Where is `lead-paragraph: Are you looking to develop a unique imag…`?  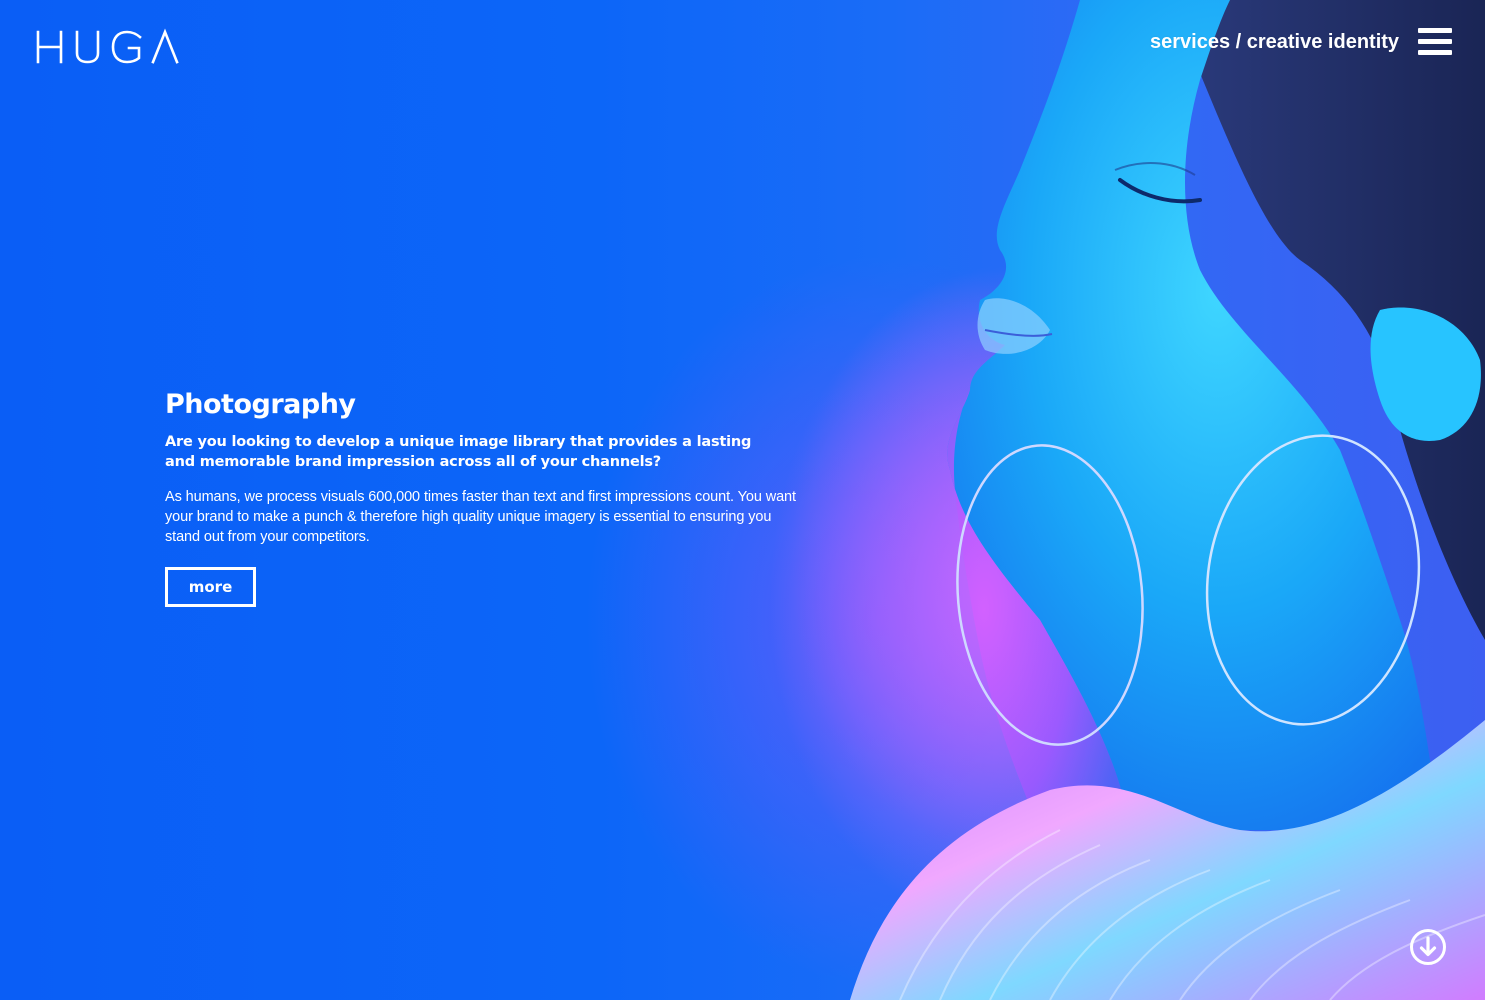
lead-paragraph: Are you looking to develop a unique imag… is located at coordinates (458, 452).